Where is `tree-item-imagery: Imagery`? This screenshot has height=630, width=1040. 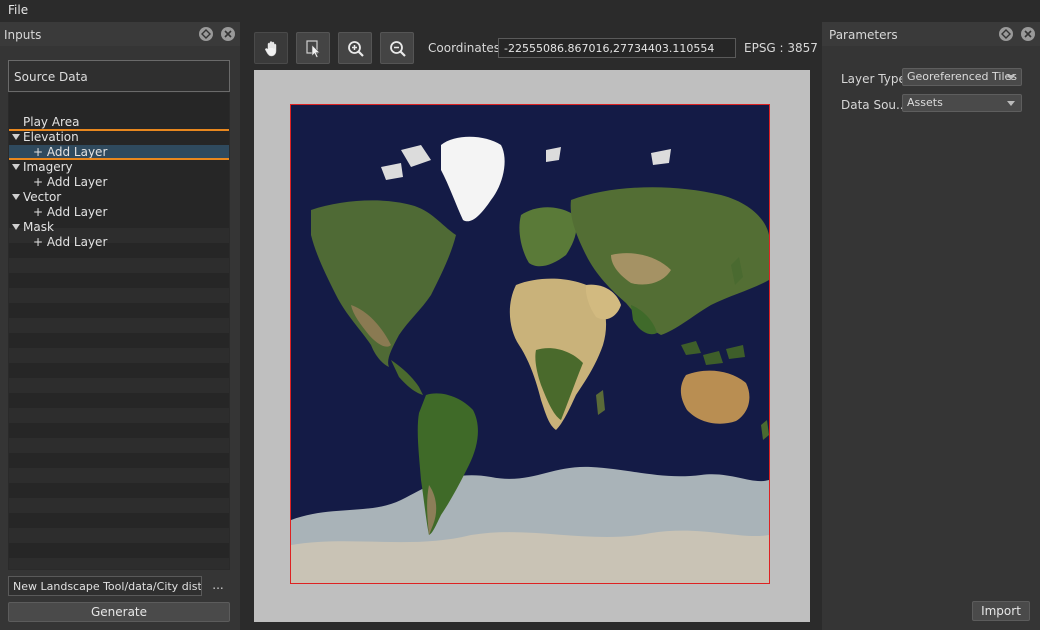
tree-item-imagery: Imagery is located at coordinates (119, 167).